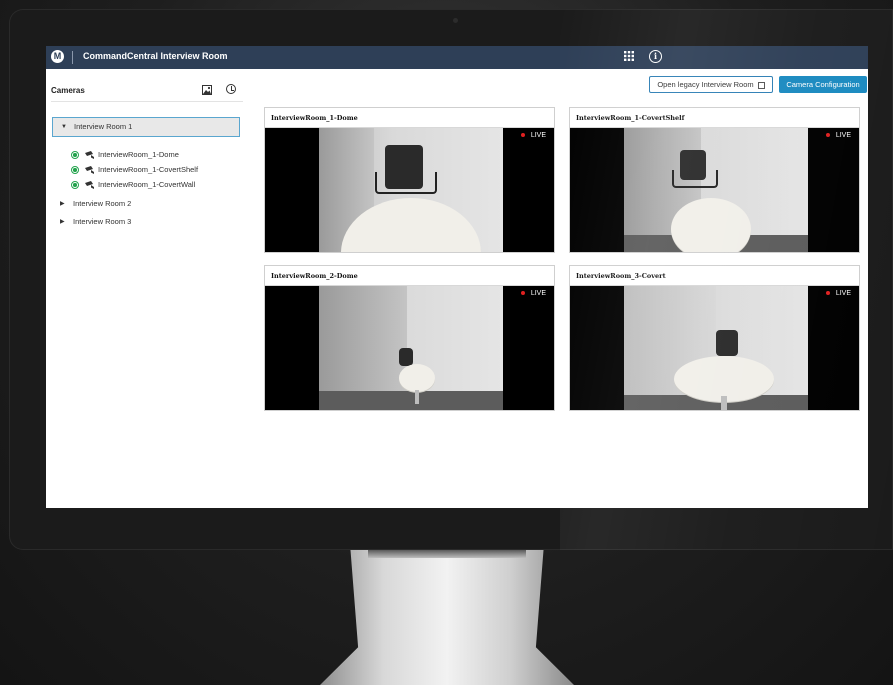 This screenshot has height=685, width=893. I want to click on tile-title: InterviewRoom_3-Covert, so click(621, 276).